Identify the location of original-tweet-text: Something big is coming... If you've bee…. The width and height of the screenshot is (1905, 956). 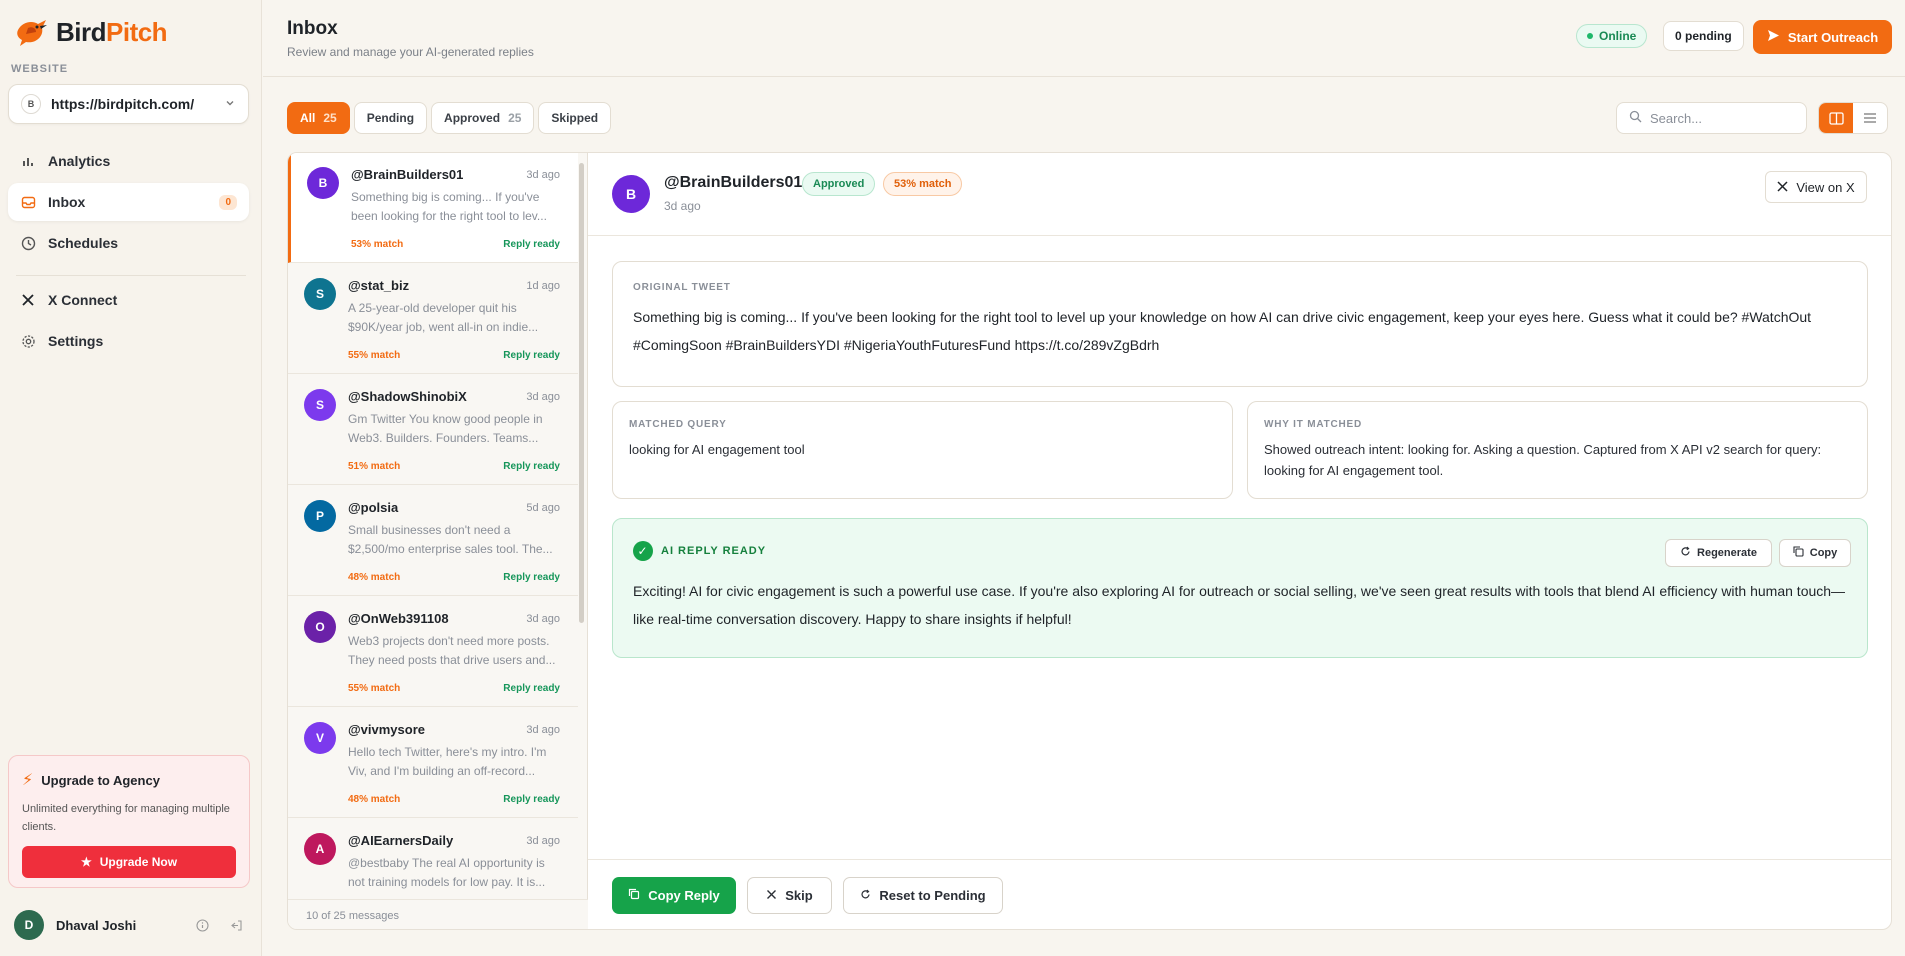
(1222, 331).